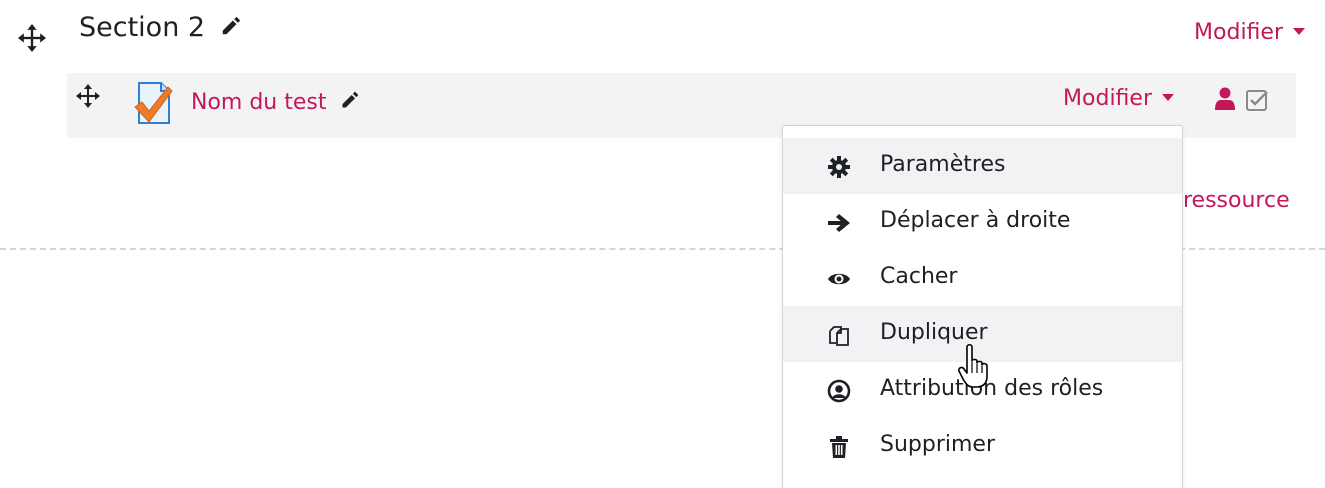  What do you see at coordinates (973, 365) in the screenshot?
I see `hand-cursor-icon` at bounding box center [973, 365].